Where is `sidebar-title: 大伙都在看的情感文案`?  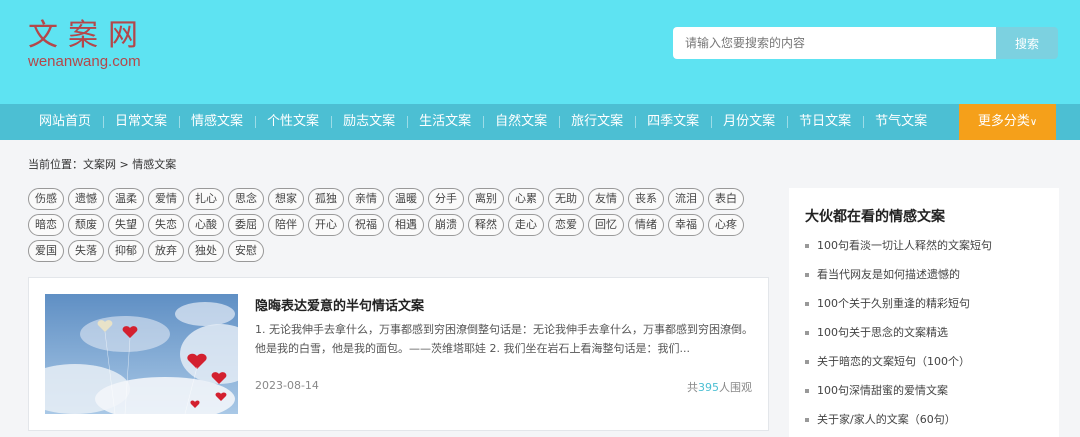 sidebar-title: 大伙都在看的情感文案 is located at coordinates (875, 217).